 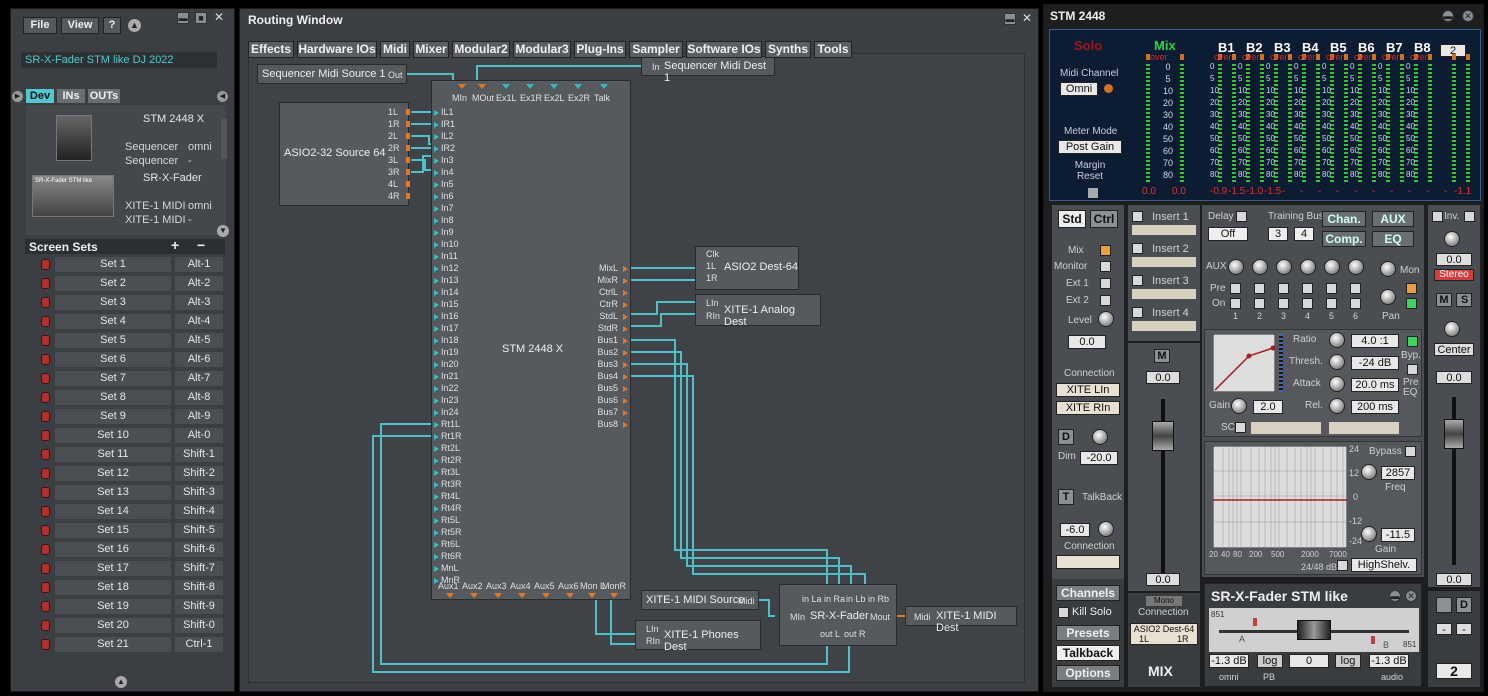 I want to click on dim-field: -20.0, so click(x=1099, y=458).